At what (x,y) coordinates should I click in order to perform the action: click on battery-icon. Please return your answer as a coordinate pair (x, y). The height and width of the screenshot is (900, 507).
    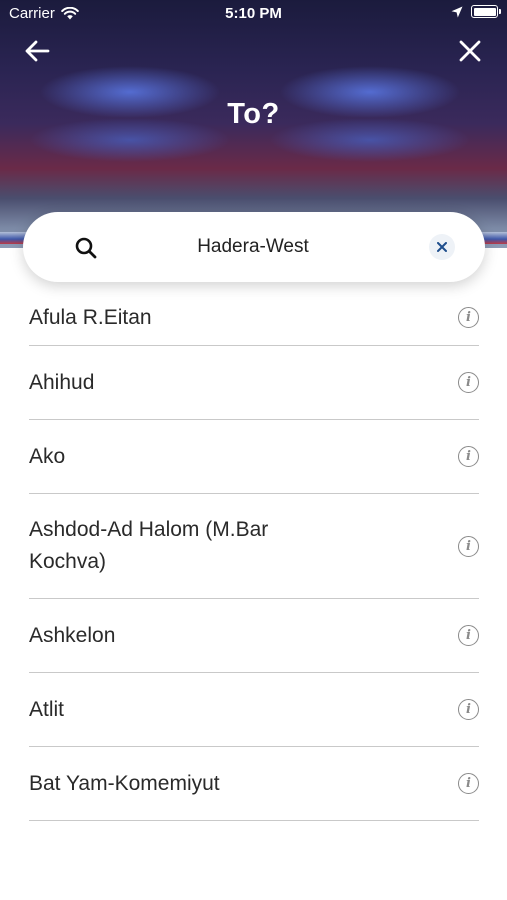
    Looking at the image, I should click on (486, 11).